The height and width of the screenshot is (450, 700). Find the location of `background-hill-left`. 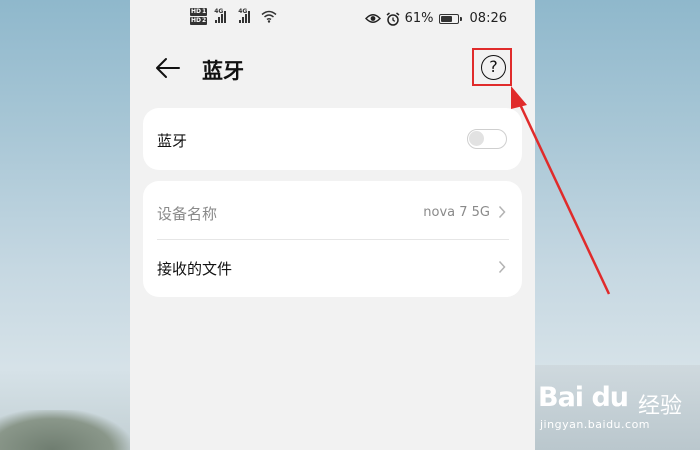

background-hill-left is located at coordinates (65, 430).